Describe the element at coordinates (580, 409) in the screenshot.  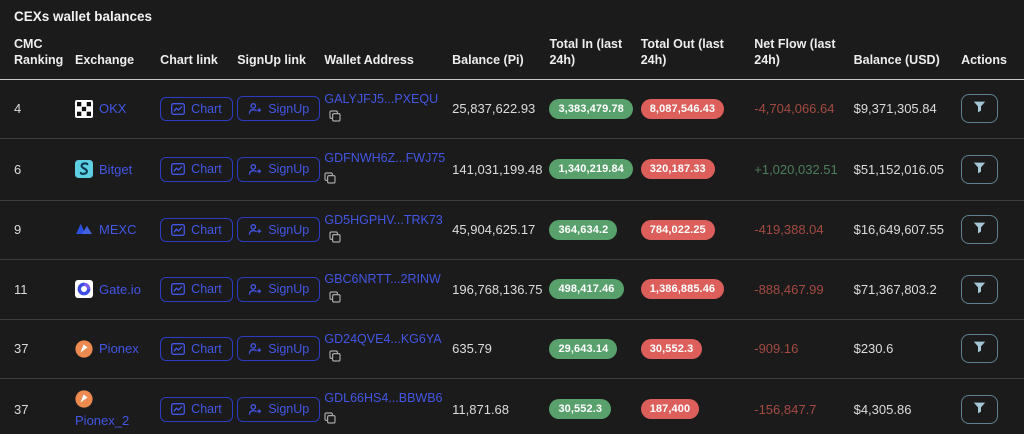
I see `total-in-badge: 30,552.3` at that location.